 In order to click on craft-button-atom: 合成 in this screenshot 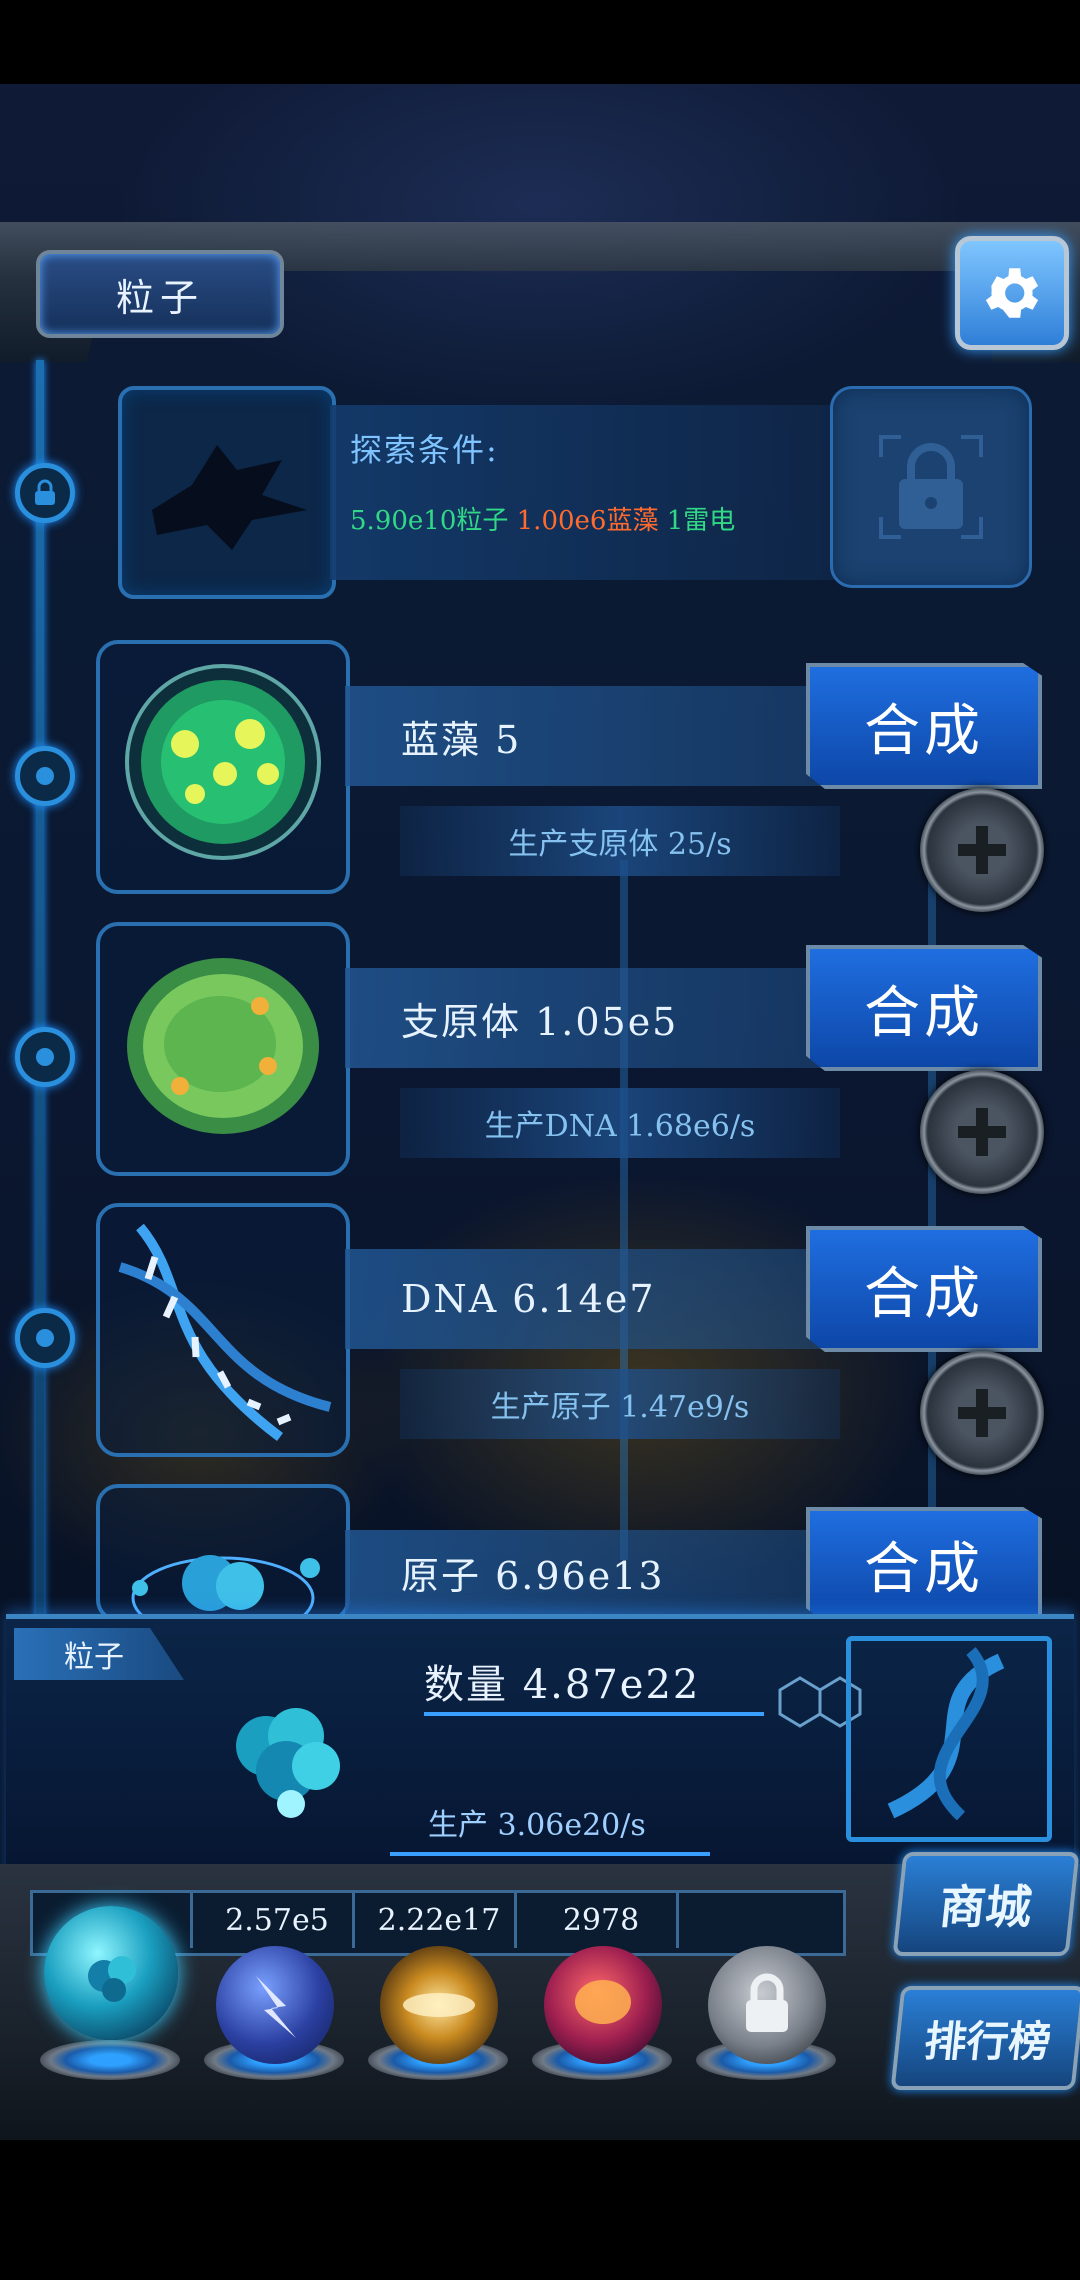, I will do `click(924, 1564)`.